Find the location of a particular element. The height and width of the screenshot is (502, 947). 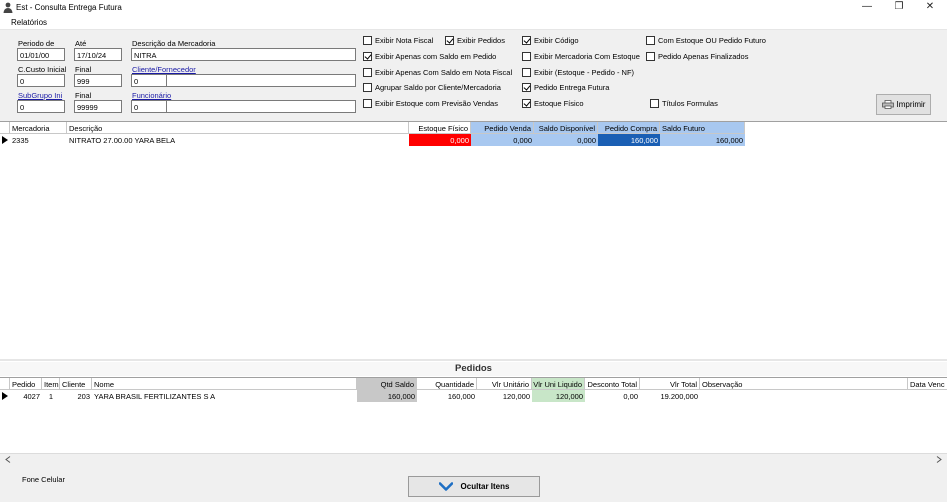

ocultar-itens-button: Ocultar Itens is located at coordinates (474, 486).